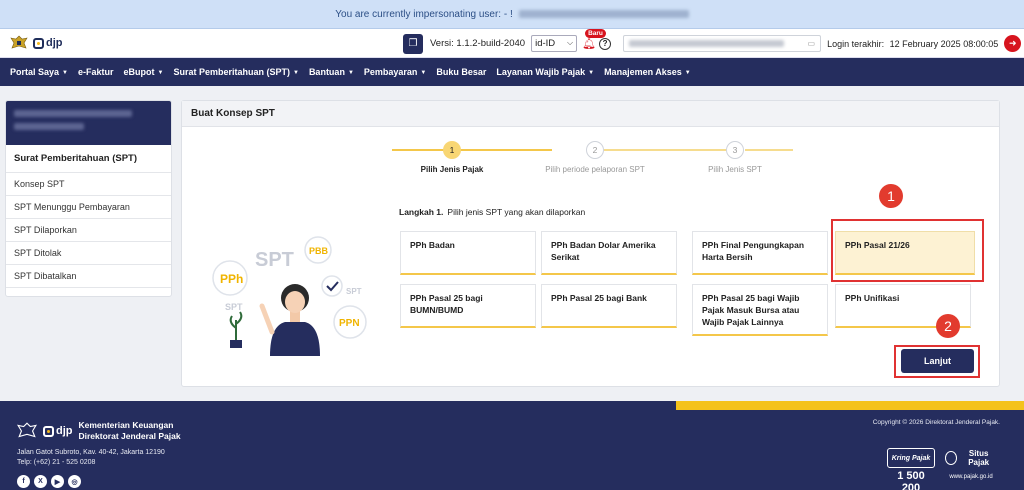  Describe the element at coordinates (64, 431) in the screenshot. I see `footer-djp-logo-text: djp` at that location.